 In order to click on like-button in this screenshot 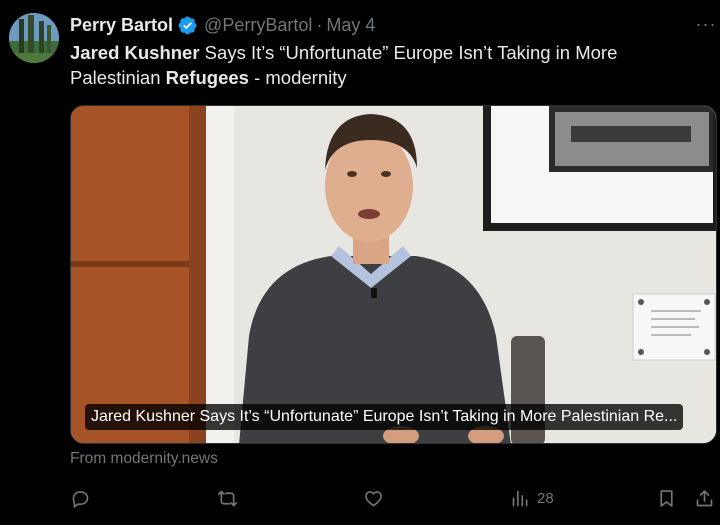, I will do `click(373, 498)`.